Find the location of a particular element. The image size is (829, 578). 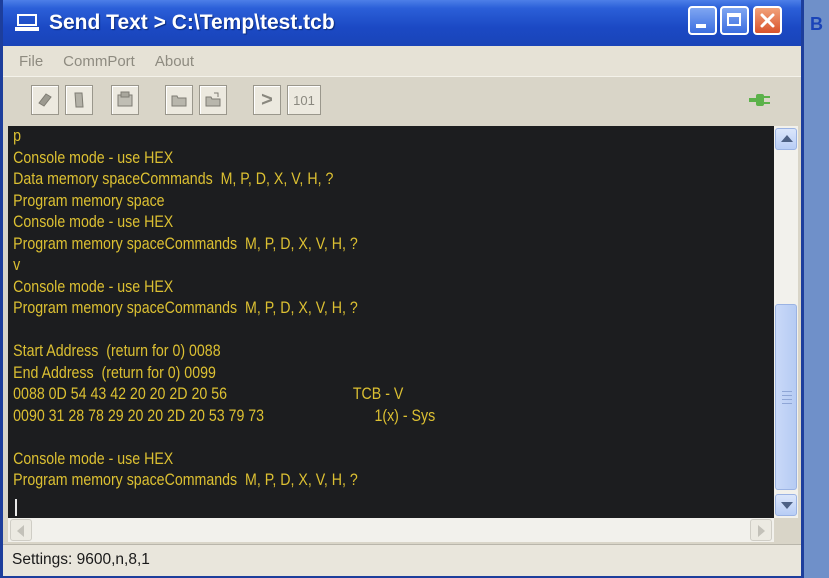

chevron-down-icon is located at coordinates (787, 505).